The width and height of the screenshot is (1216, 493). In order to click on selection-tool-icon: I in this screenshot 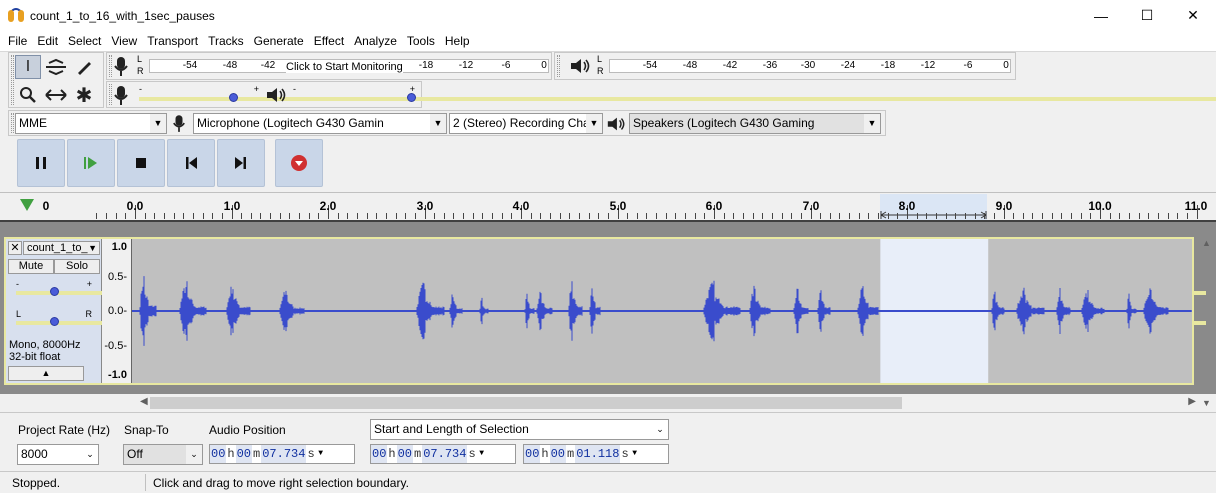, I will do `click(28, 67)`.